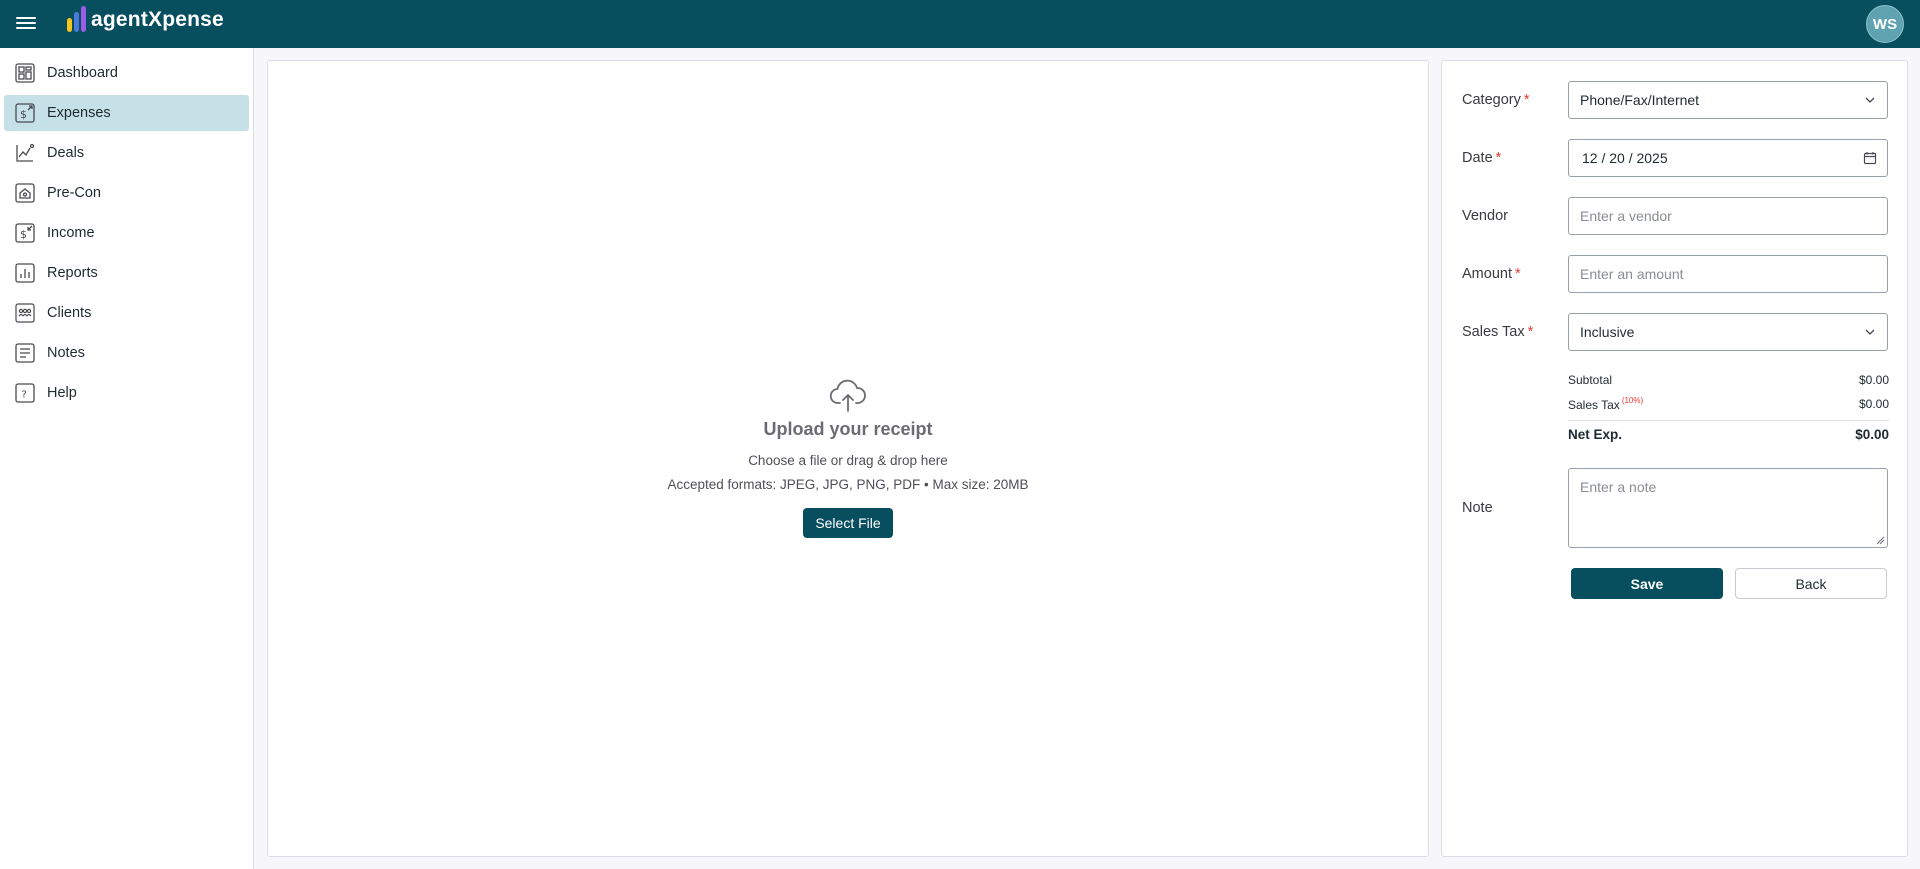 This screenshot has width=1920, height=869. Describe the element at coordinates (25, 193) in the screenshot. I see `house-icon` at that location.